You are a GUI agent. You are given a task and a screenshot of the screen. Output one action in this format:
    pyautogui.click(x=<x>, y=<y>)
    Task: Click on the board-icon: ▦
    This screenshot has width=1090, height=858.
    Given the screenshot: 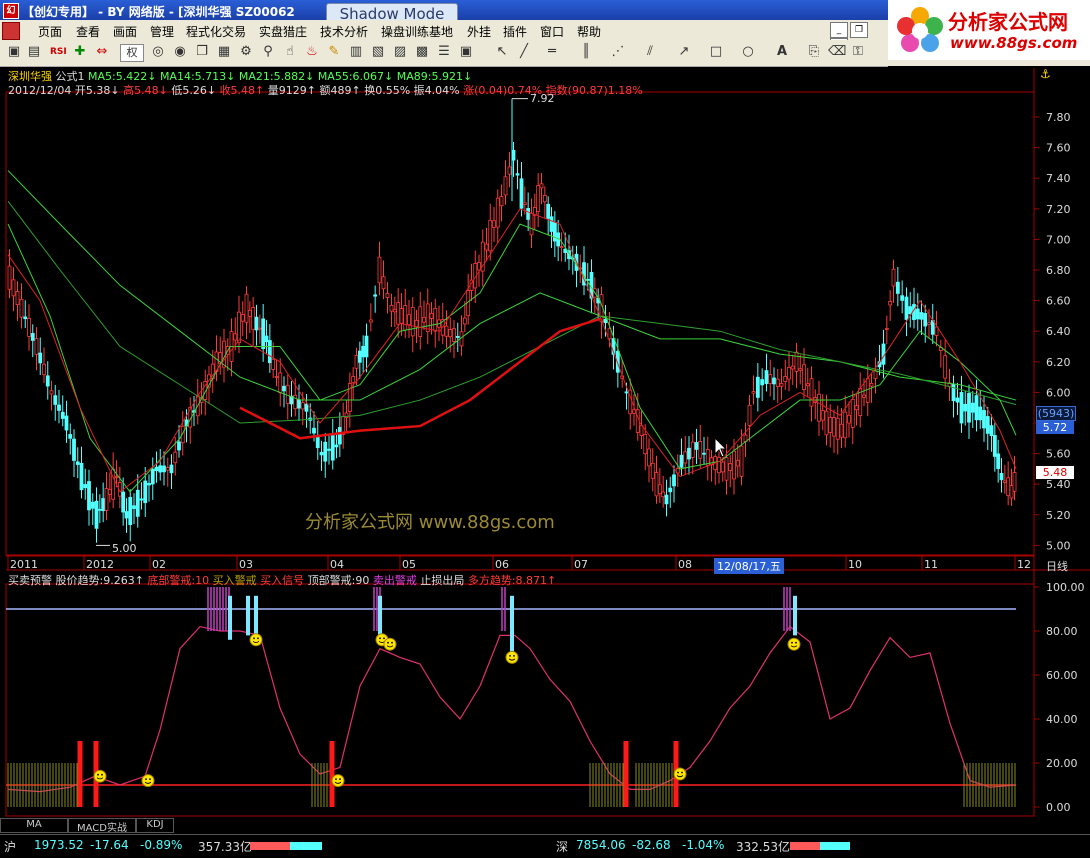 What is the action you would take?
    pyautogui.click(x=224, y=52)
    